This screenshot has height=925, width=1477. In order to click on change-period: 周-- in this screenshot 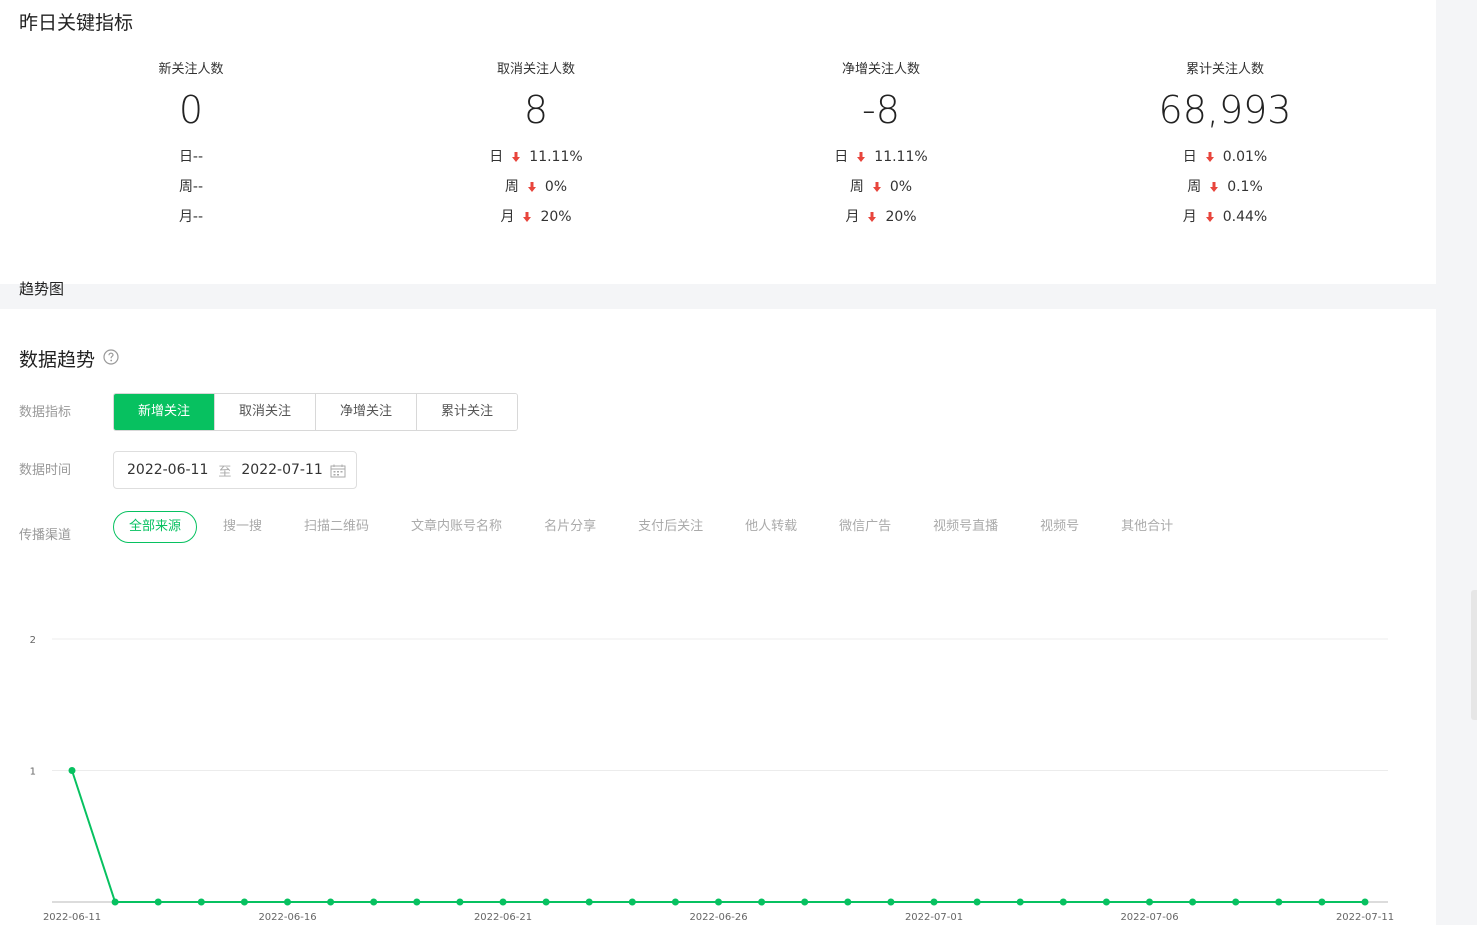, I will do `click(191, 187)`.